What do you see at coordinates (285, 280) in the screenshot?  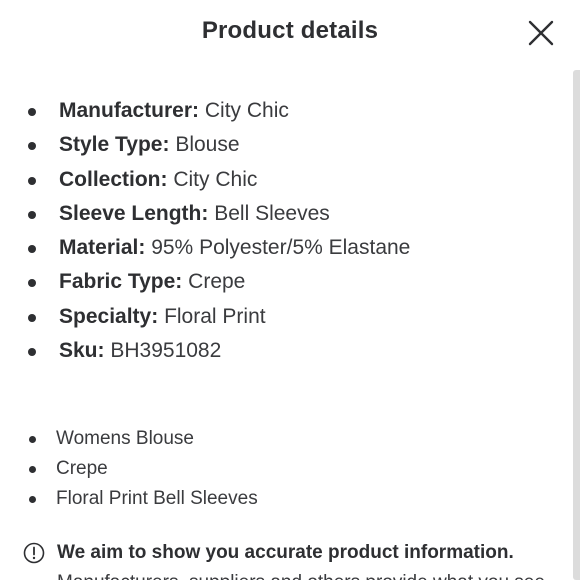 I see `spec-item-fabric-type: Fabric Type: Crepe` at bounding box center [285, 280].